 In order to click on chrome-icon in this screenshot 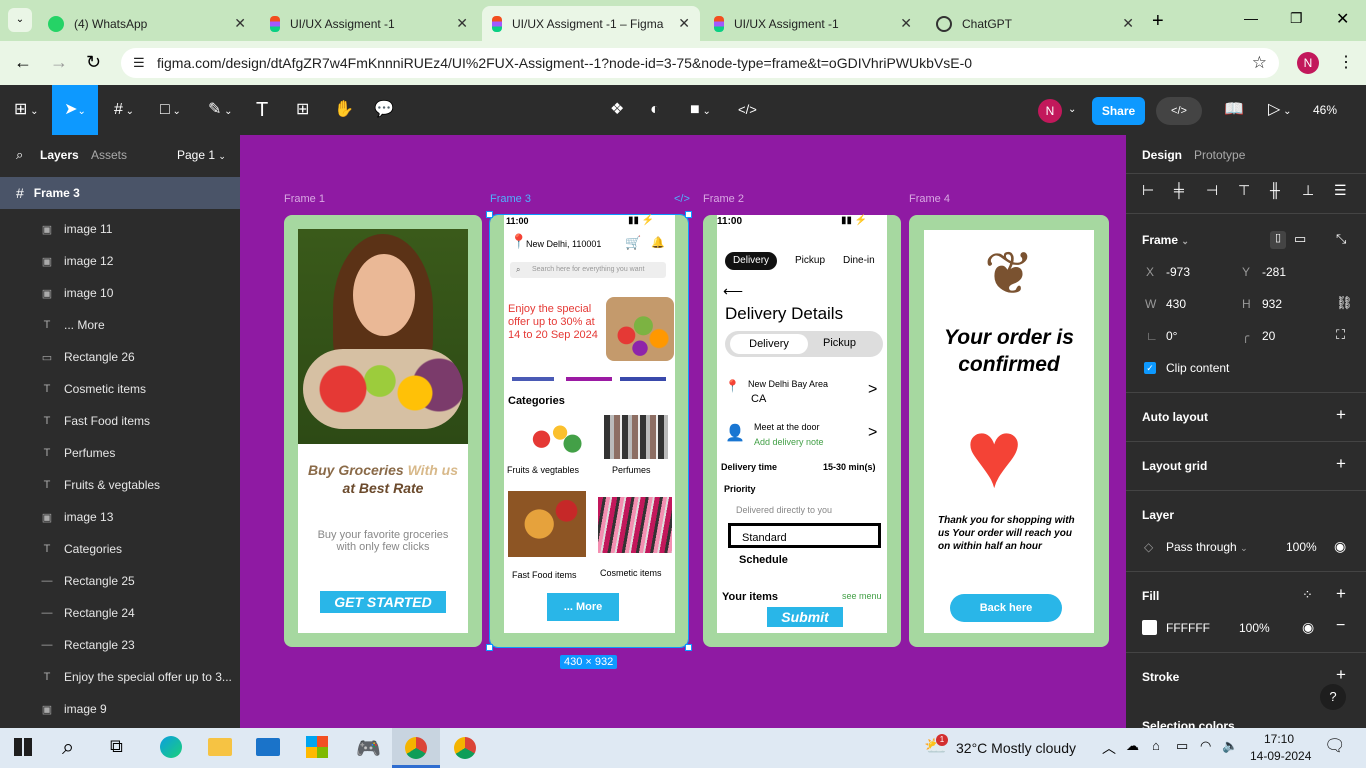, I will do `click(465, 748)`.